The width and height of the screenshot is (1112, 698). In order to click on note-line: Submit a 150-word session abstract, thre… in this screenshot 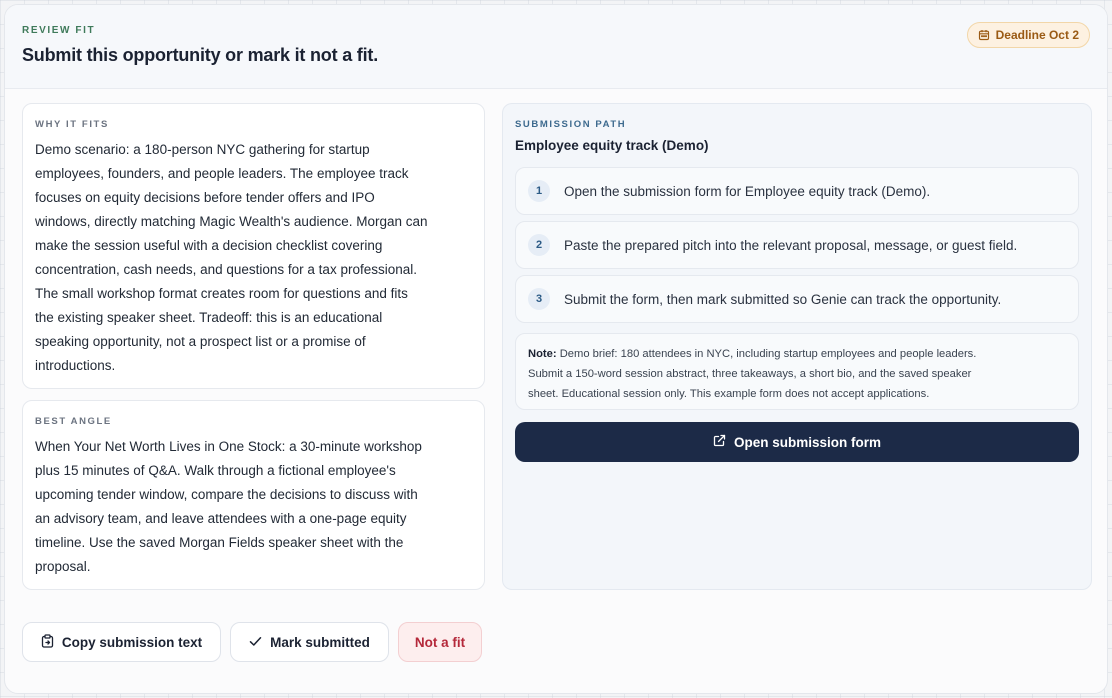, I will do `click(750, 374)`.